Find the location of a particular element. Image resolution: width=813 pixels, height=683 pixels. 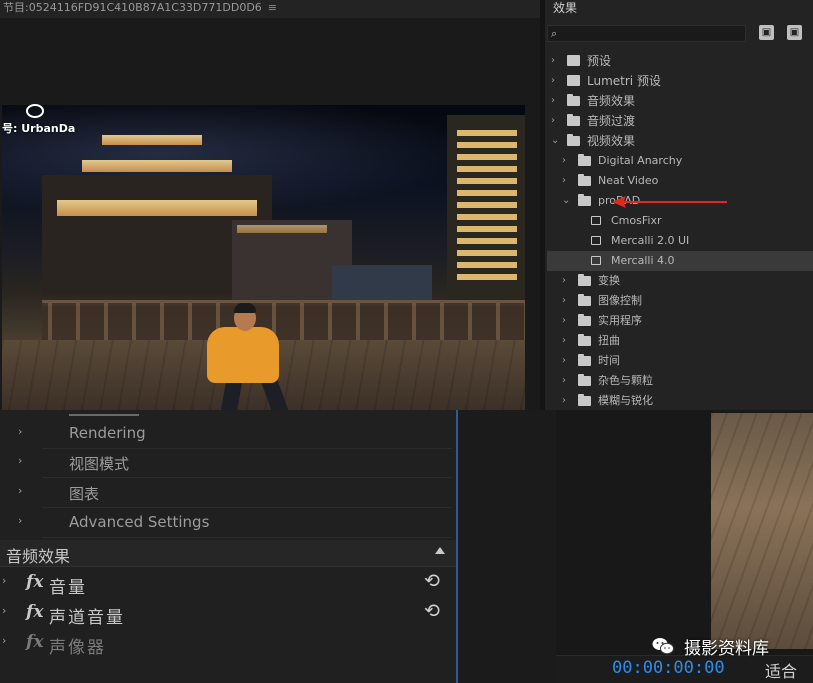

audio-effect-volume: › fx 音量 ⟲ is located at coordinates (228, 584).